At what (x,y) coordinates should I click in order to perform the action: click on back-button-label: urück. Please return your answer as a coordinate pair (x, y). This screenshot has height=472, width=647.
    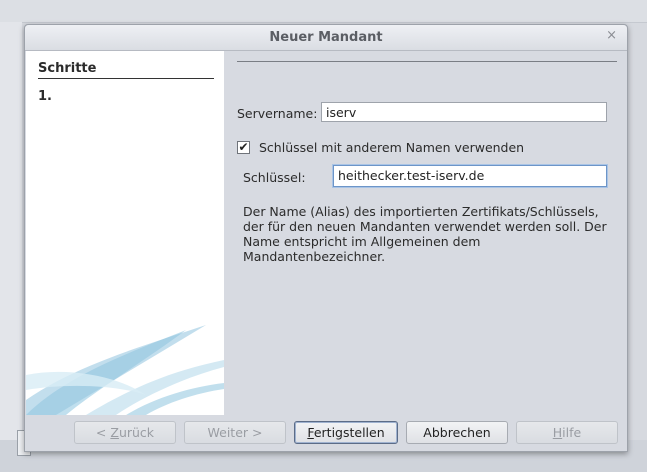
    Looking at the image, I should click on (136, 432).